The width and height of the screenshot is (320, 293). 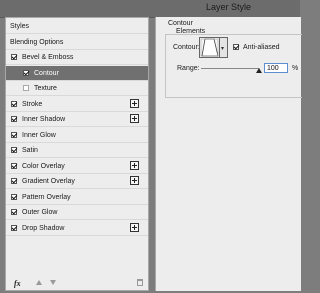 I want to click on style-item-label: Styles, so click(x=20, y=26).